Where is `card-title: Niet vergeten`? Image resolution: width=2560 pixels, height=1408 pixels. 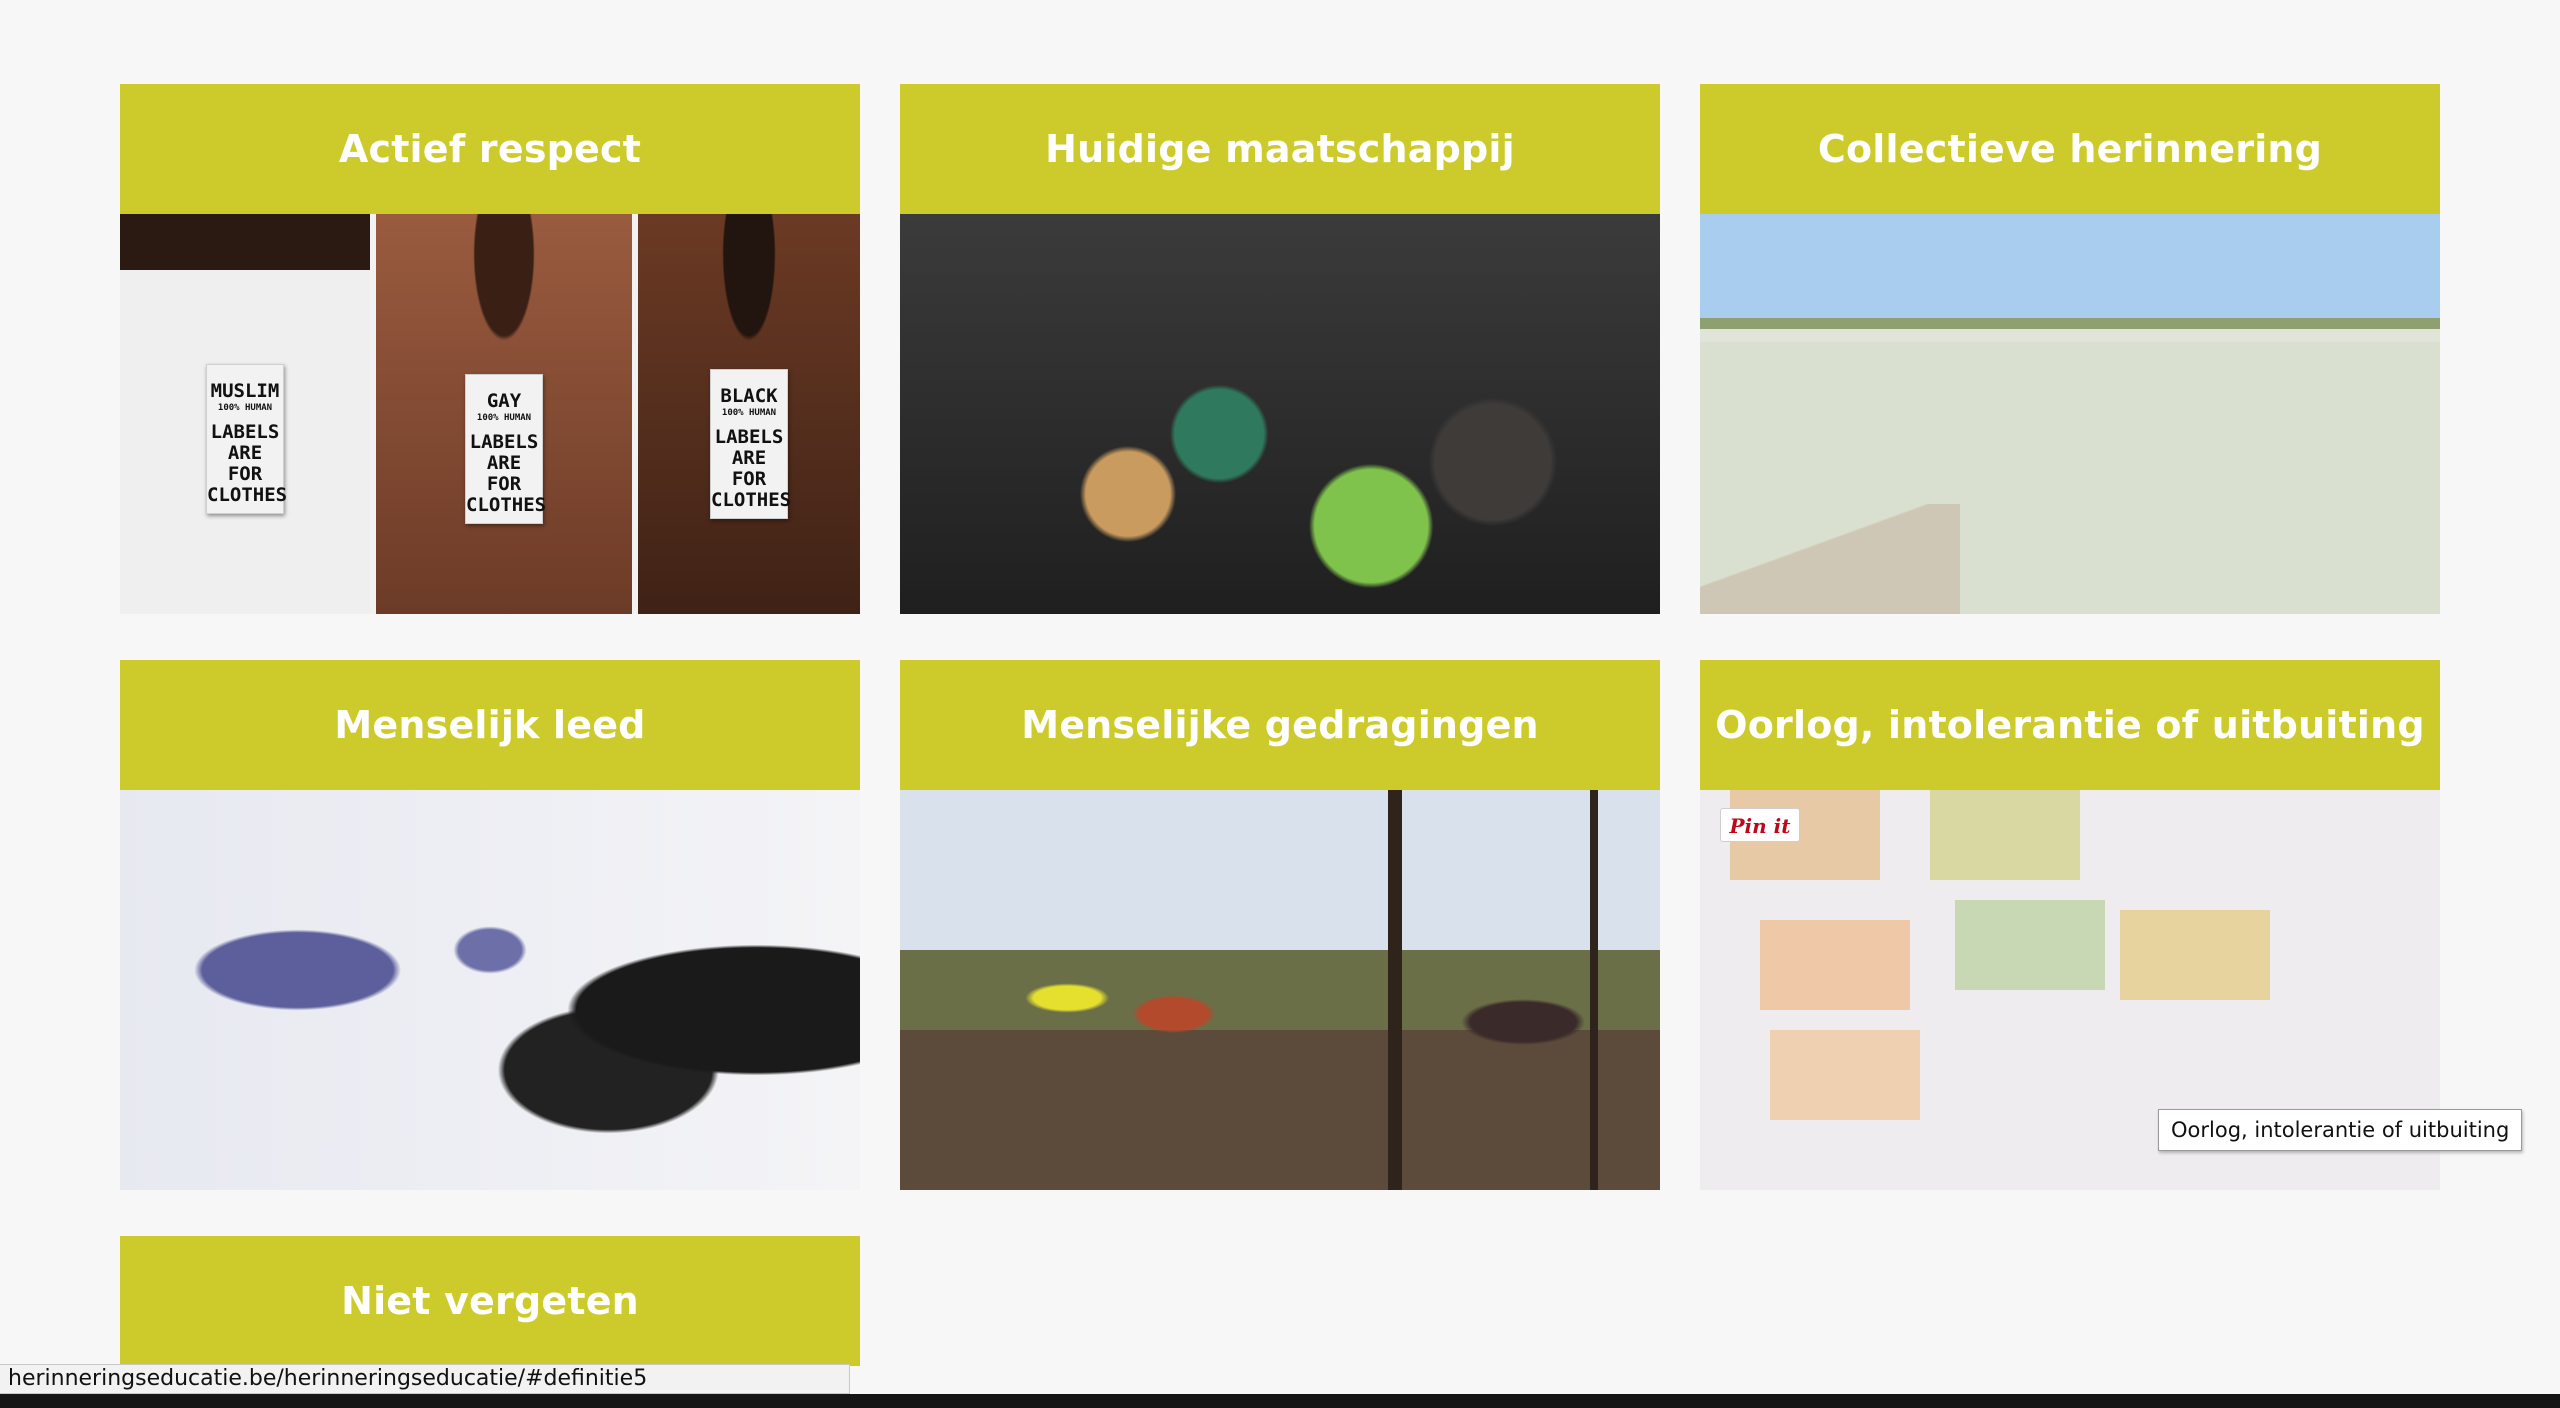
card-title: Niet vergeten is located at coordinates (490, 1301).